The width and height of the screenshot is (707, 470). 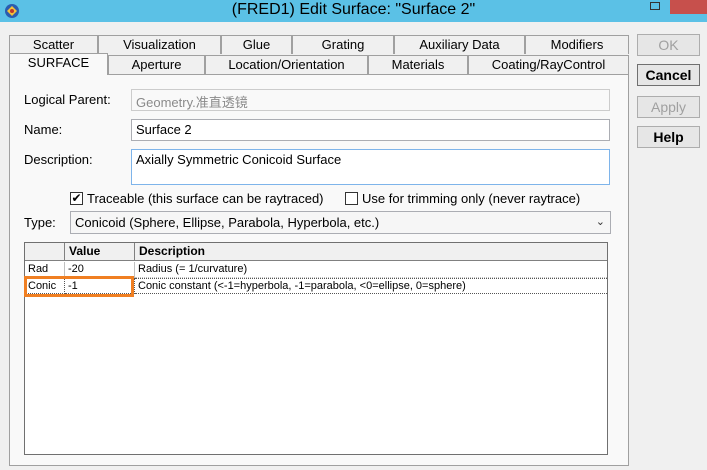 What do you see at coordinates (156, 64) in the screenshot?
I see `tab-aperture: Aperture` at bounding box center [156, 64].